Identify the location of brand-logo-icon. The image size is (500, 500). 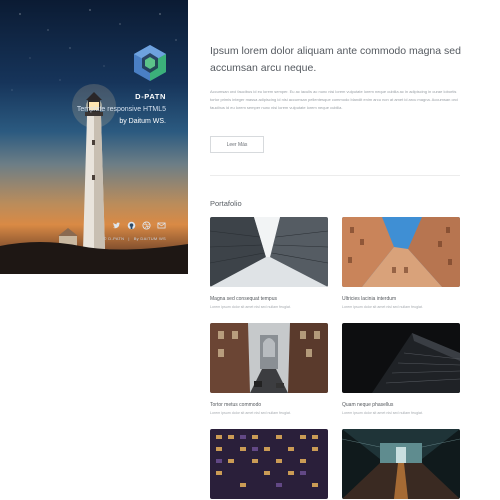
(150, 63).